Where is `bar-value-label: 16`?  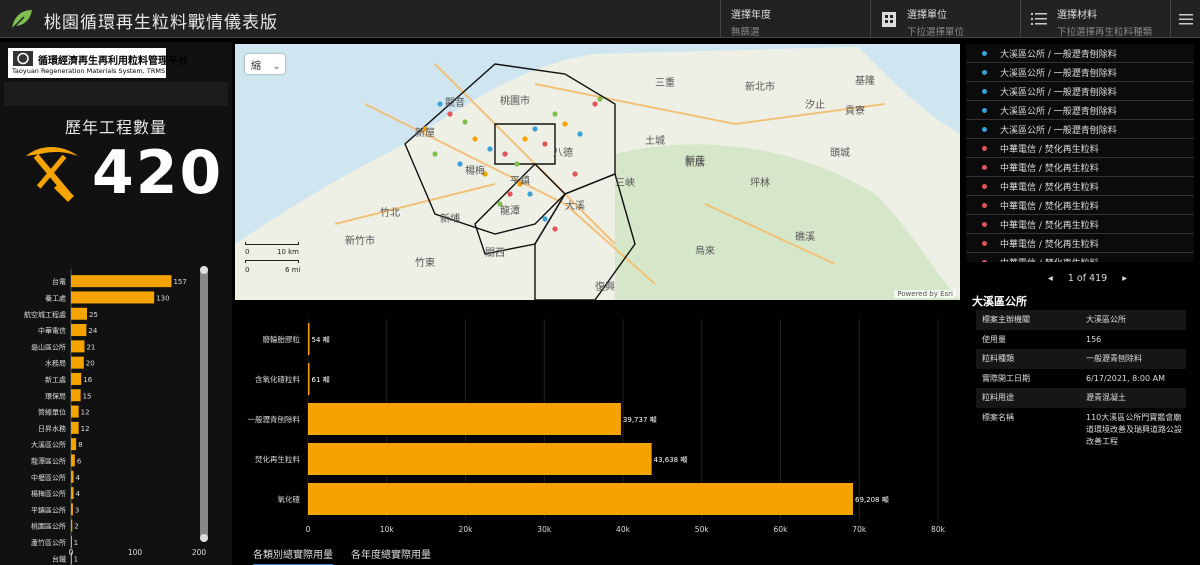 bar-value-label: 16 is located at coordinates (87, 380).